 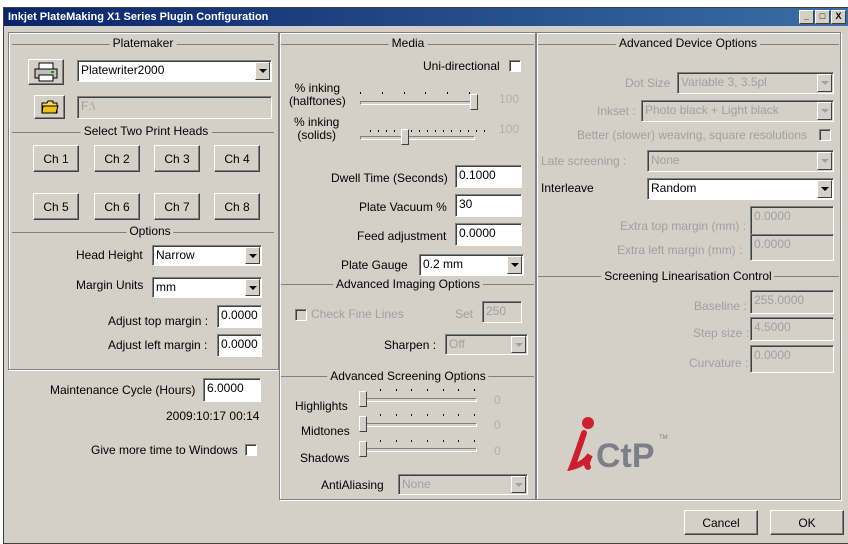 What do you see at coordinates (237, 206) in the screenshot?
I see `head-ch8-button: Ch 8` at bounding box center [237, 206].